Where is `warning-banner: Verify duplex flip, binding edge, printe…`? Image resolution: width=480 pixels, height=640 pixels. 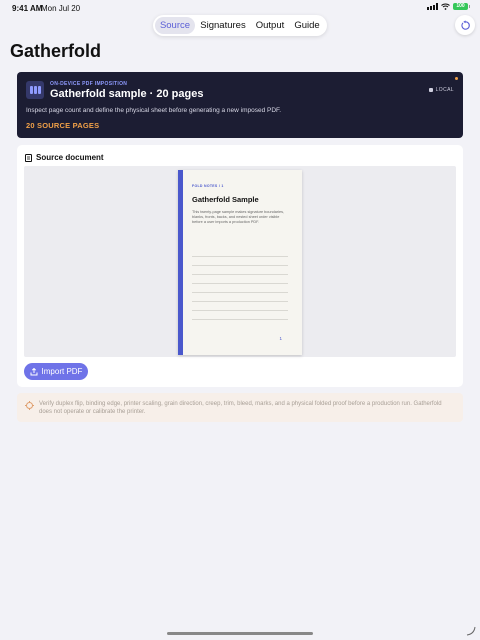
warning-banner: Verify duplex flip, binding edge, printe… is located at coordinates (240, 407).